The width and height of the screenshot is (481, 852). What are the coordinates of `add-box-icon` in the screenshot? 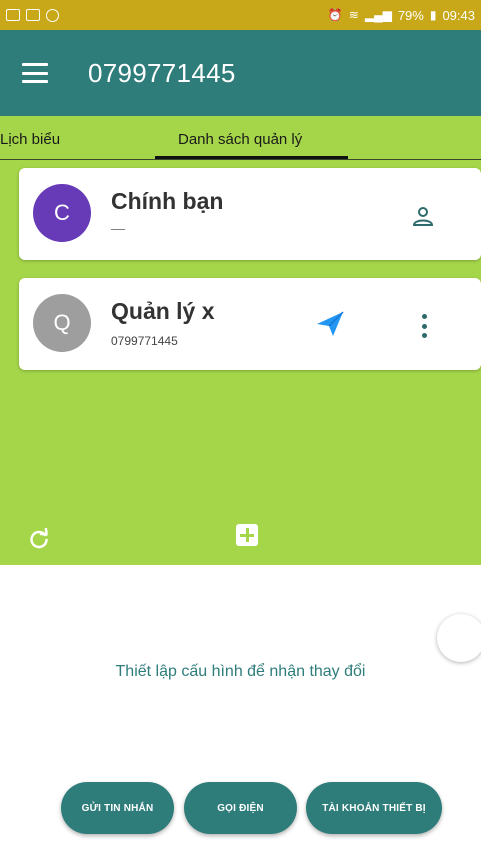 It's located at (247, 535).